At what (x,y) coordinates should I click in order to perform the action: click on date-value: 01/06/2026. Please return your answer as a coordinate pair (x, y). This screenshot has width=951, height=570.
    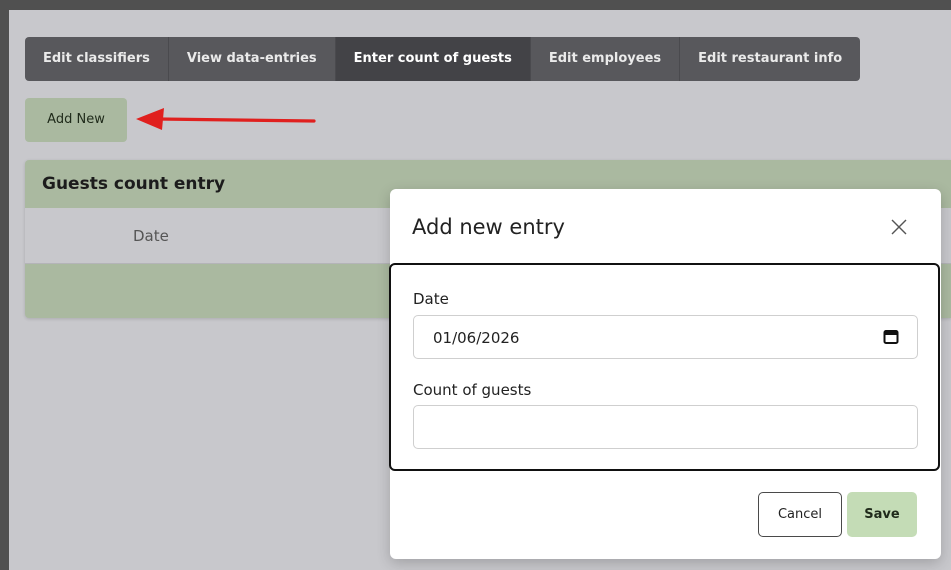
    Looking at the image, I should click on (476, 338).